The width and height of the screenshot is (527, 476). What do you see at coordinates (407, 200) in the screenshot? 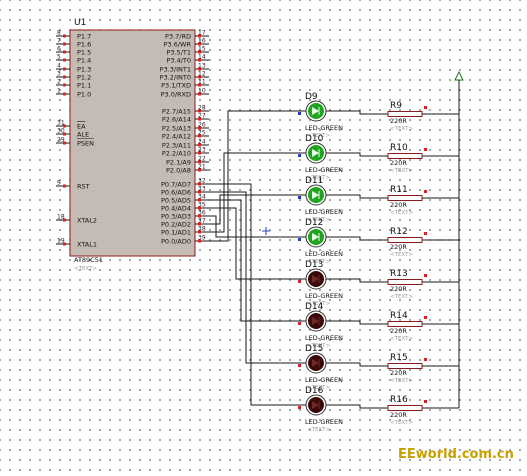
I see `resistor-r11: R11 220R<TEXT>` at bounding box center [407, 200].